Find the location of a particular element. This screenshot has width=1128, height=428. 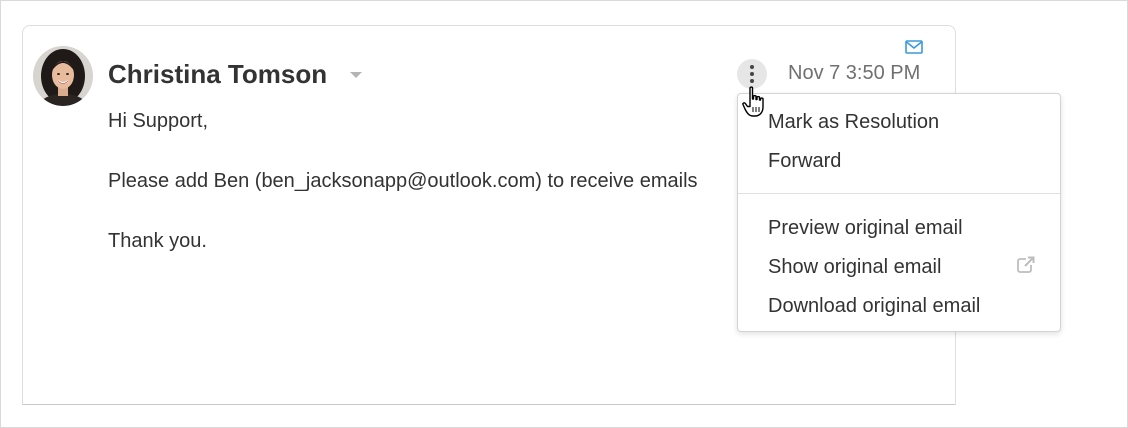

sender-avatar is located at coordinates (63, 76).